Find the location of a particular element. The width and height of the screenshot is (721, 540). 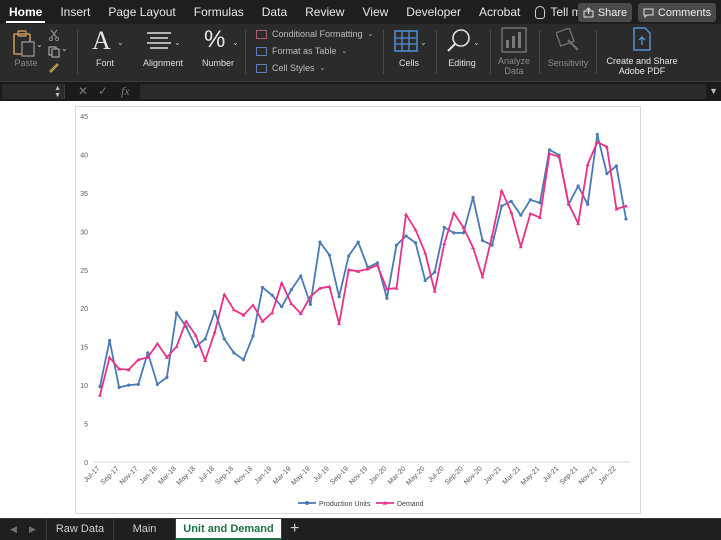

editing-button: Editing is located at coordinates (462, 52).